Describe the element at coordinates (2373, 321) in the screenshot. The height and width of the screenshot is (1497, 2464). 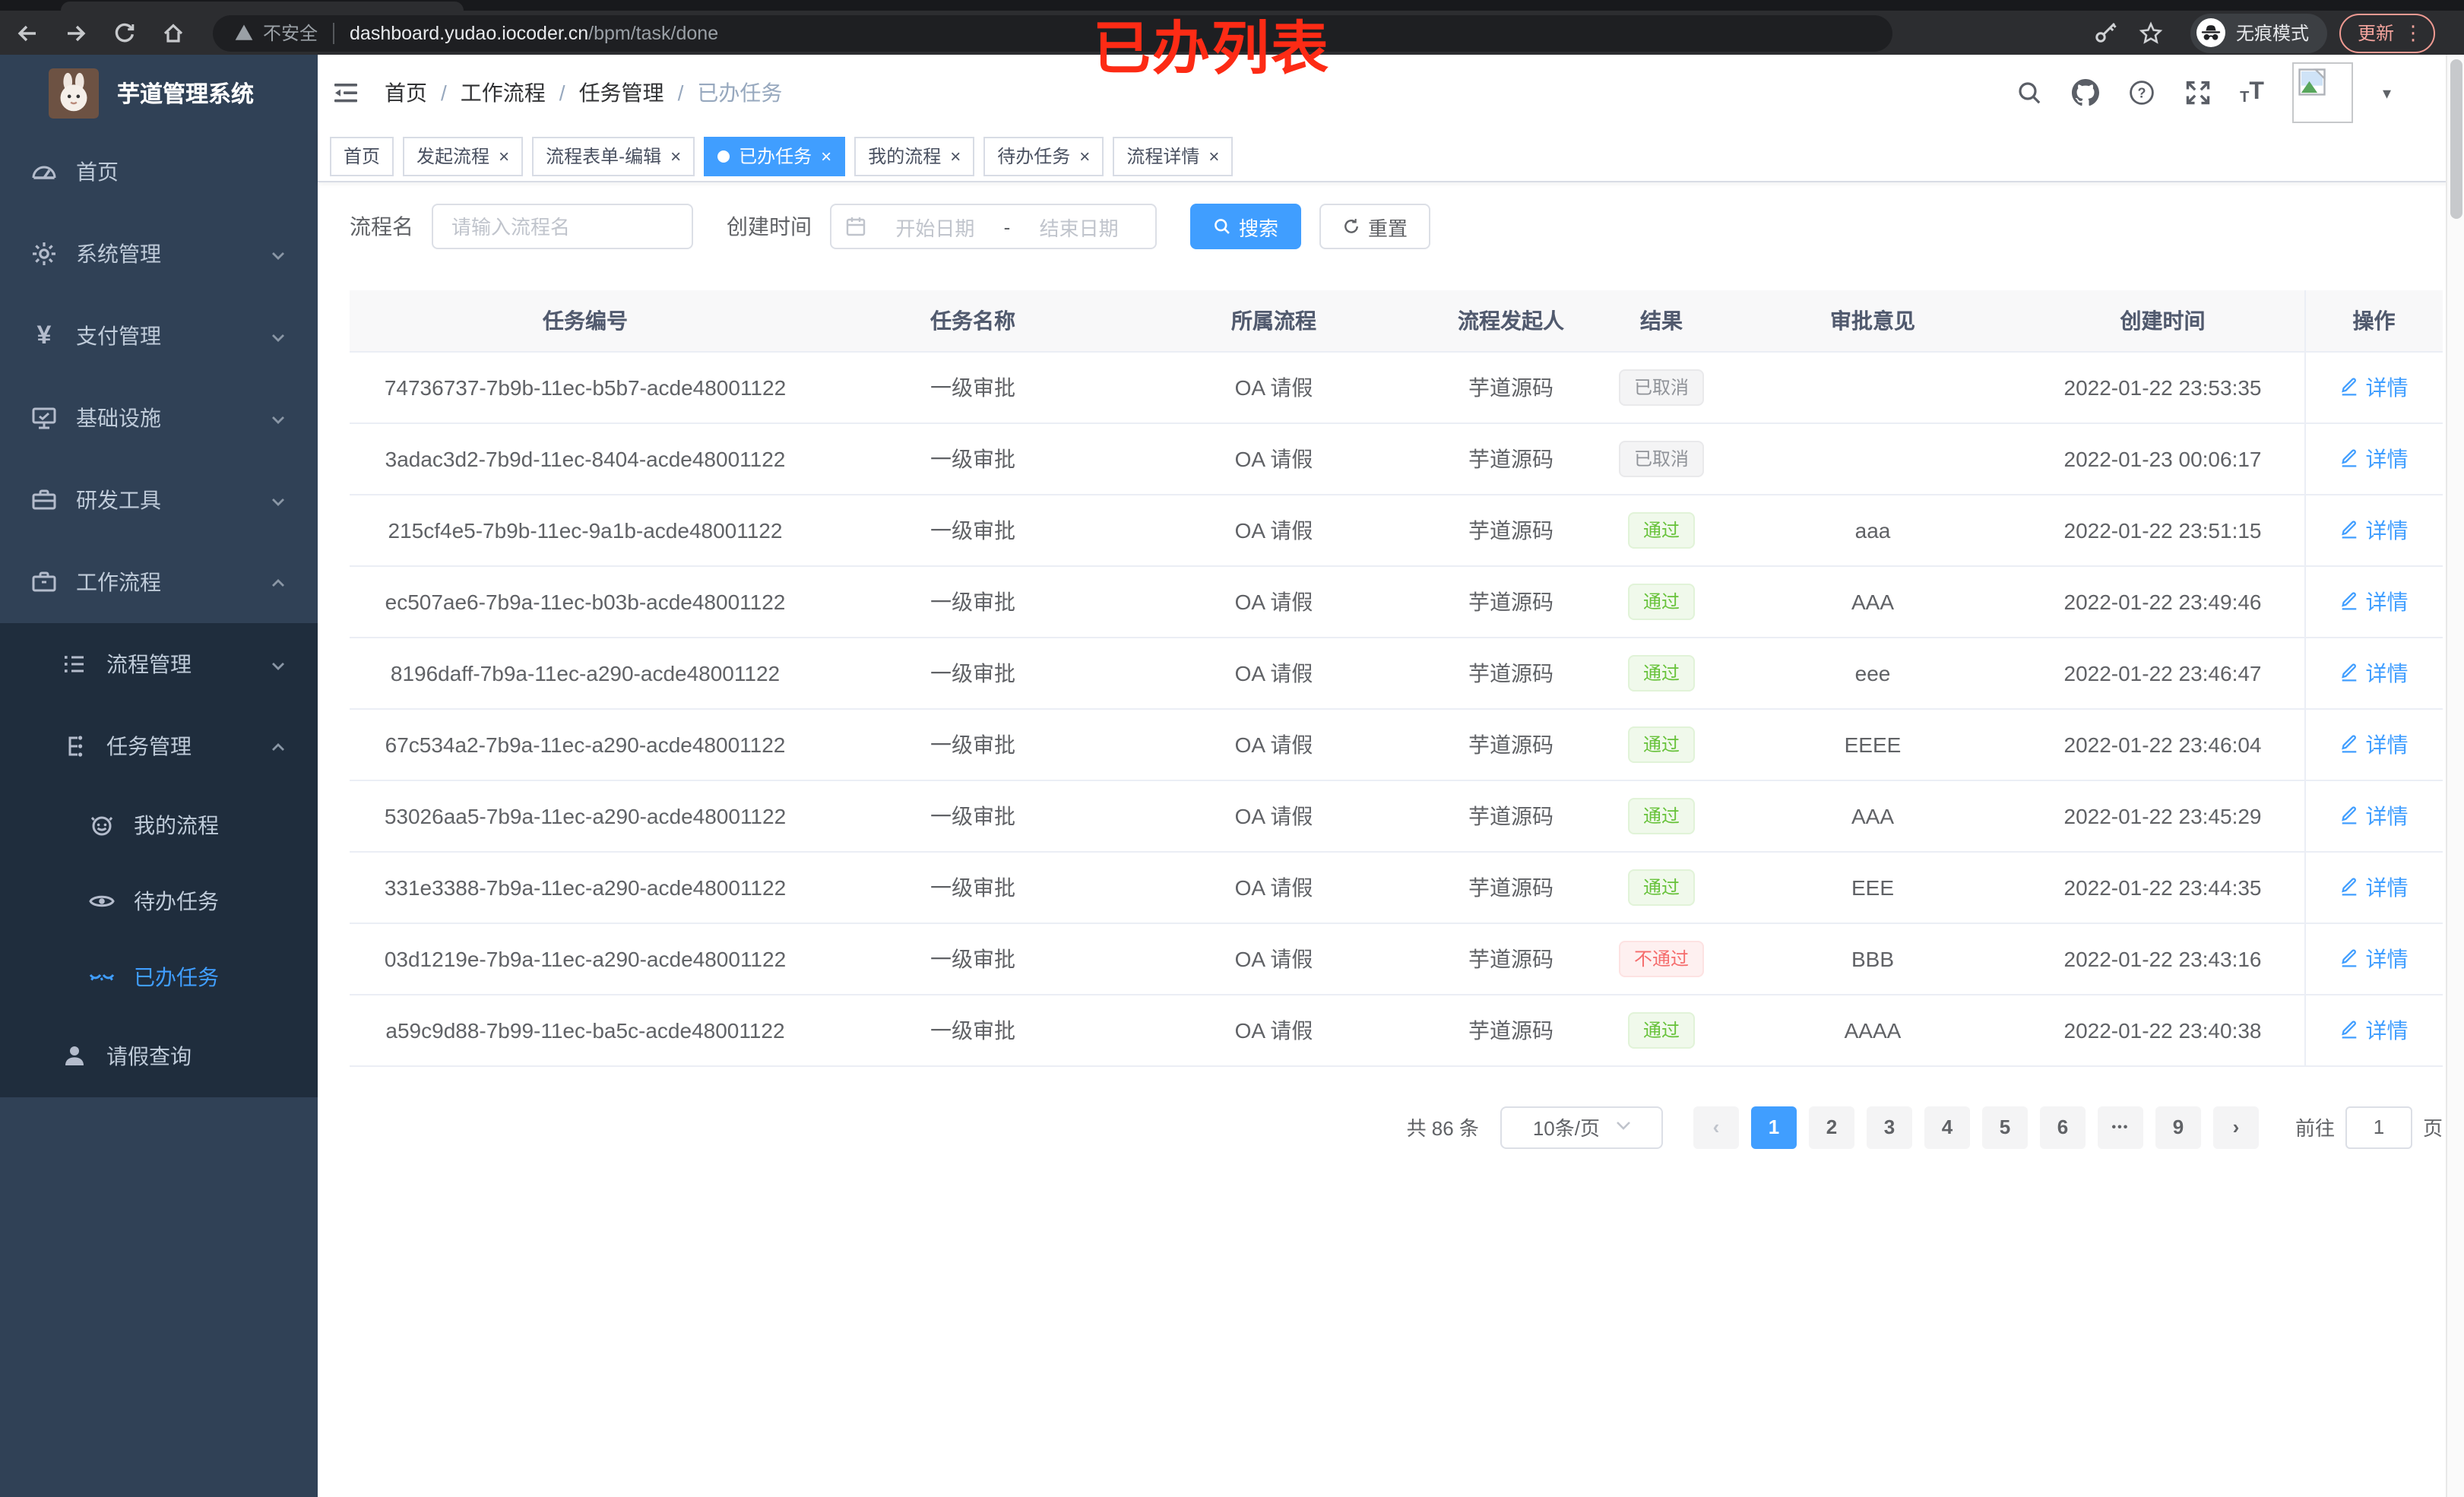
I see `col-actions: 操作` at that location.